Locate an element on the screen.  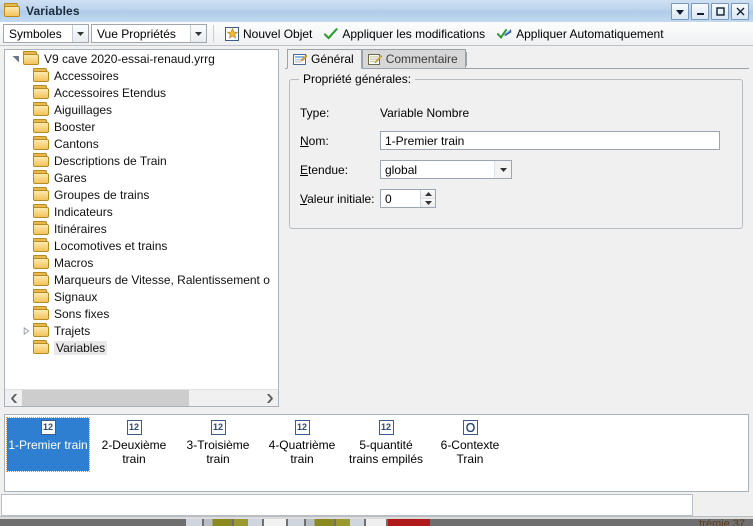
tree-item-3: Booster is located at coordinates (141, 126).